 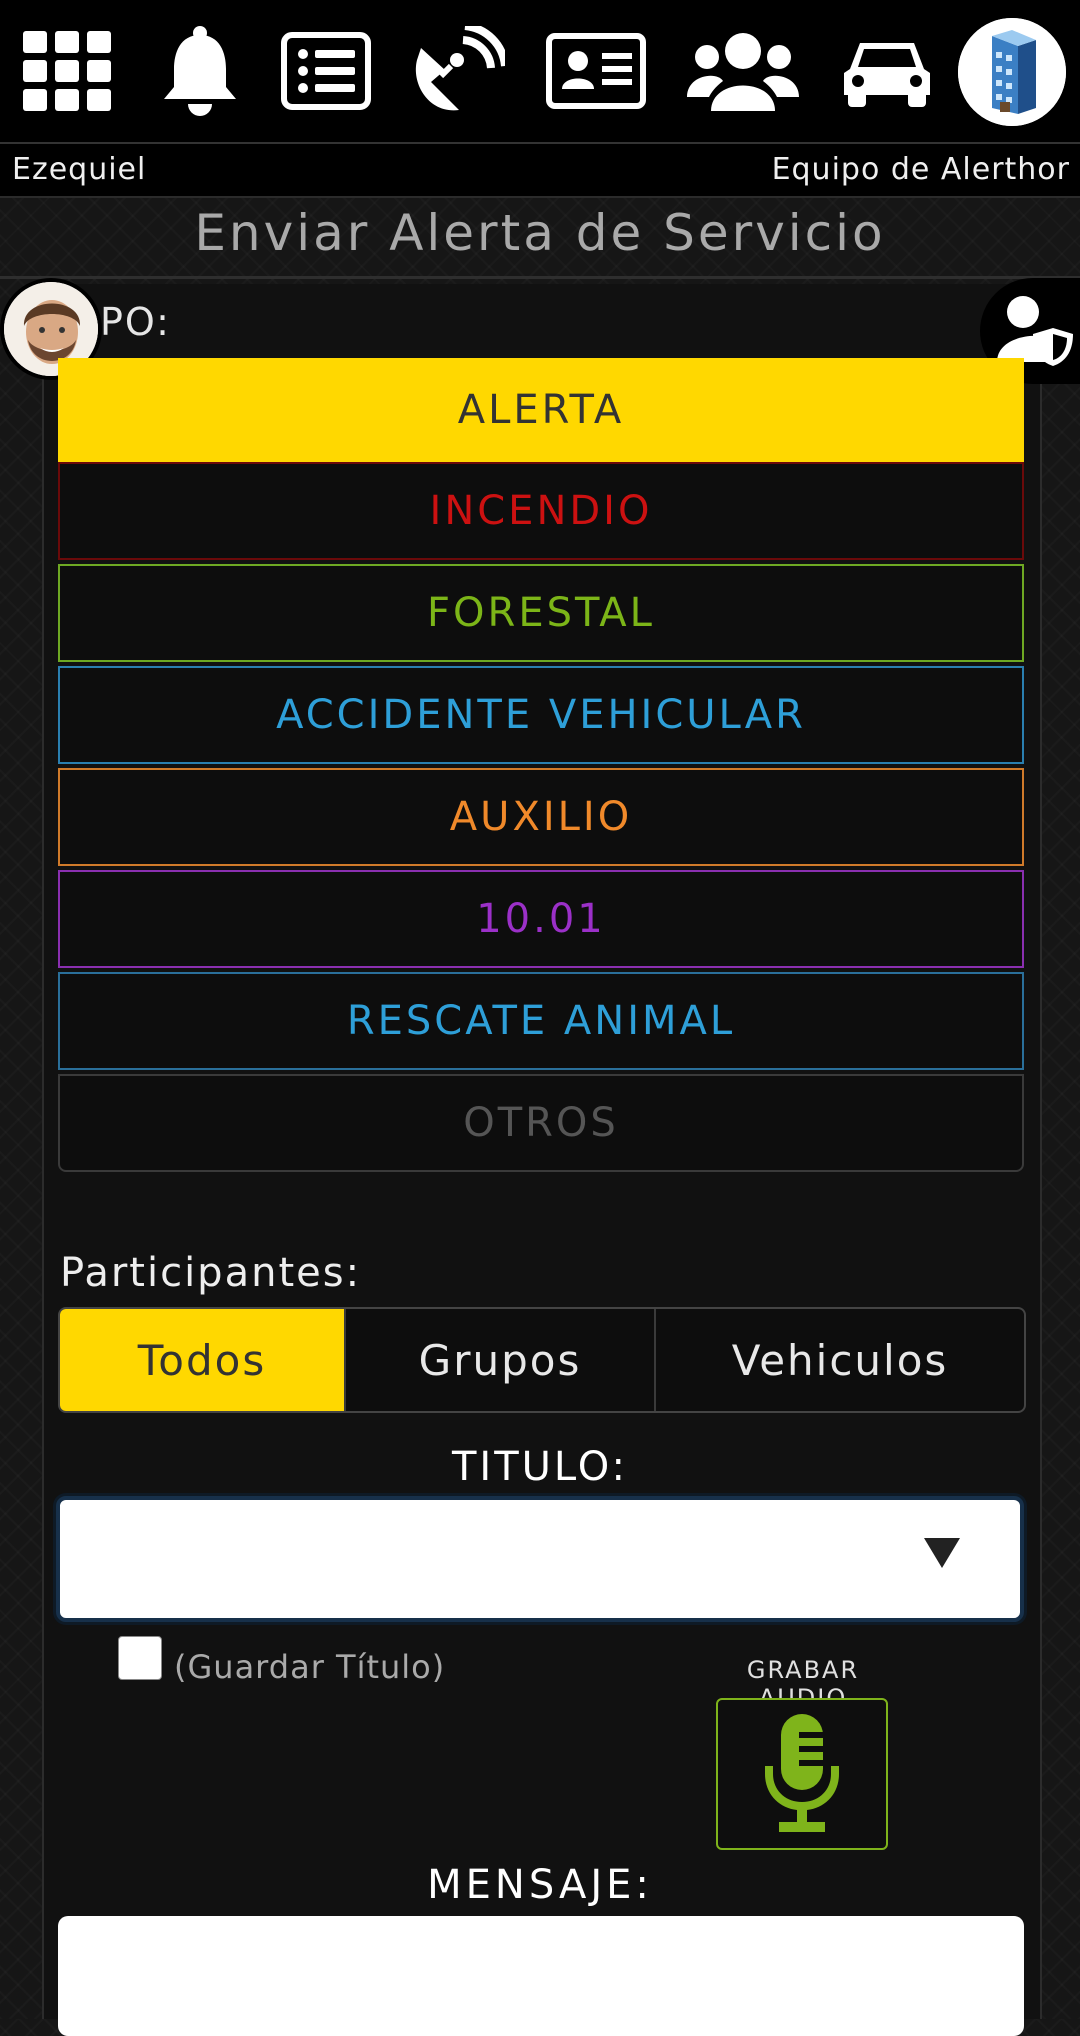 What do you see at coordinates (211, 1273) in the screenshot?
I see `participants-label: Participantes:` at bounding box center [211, 1273].